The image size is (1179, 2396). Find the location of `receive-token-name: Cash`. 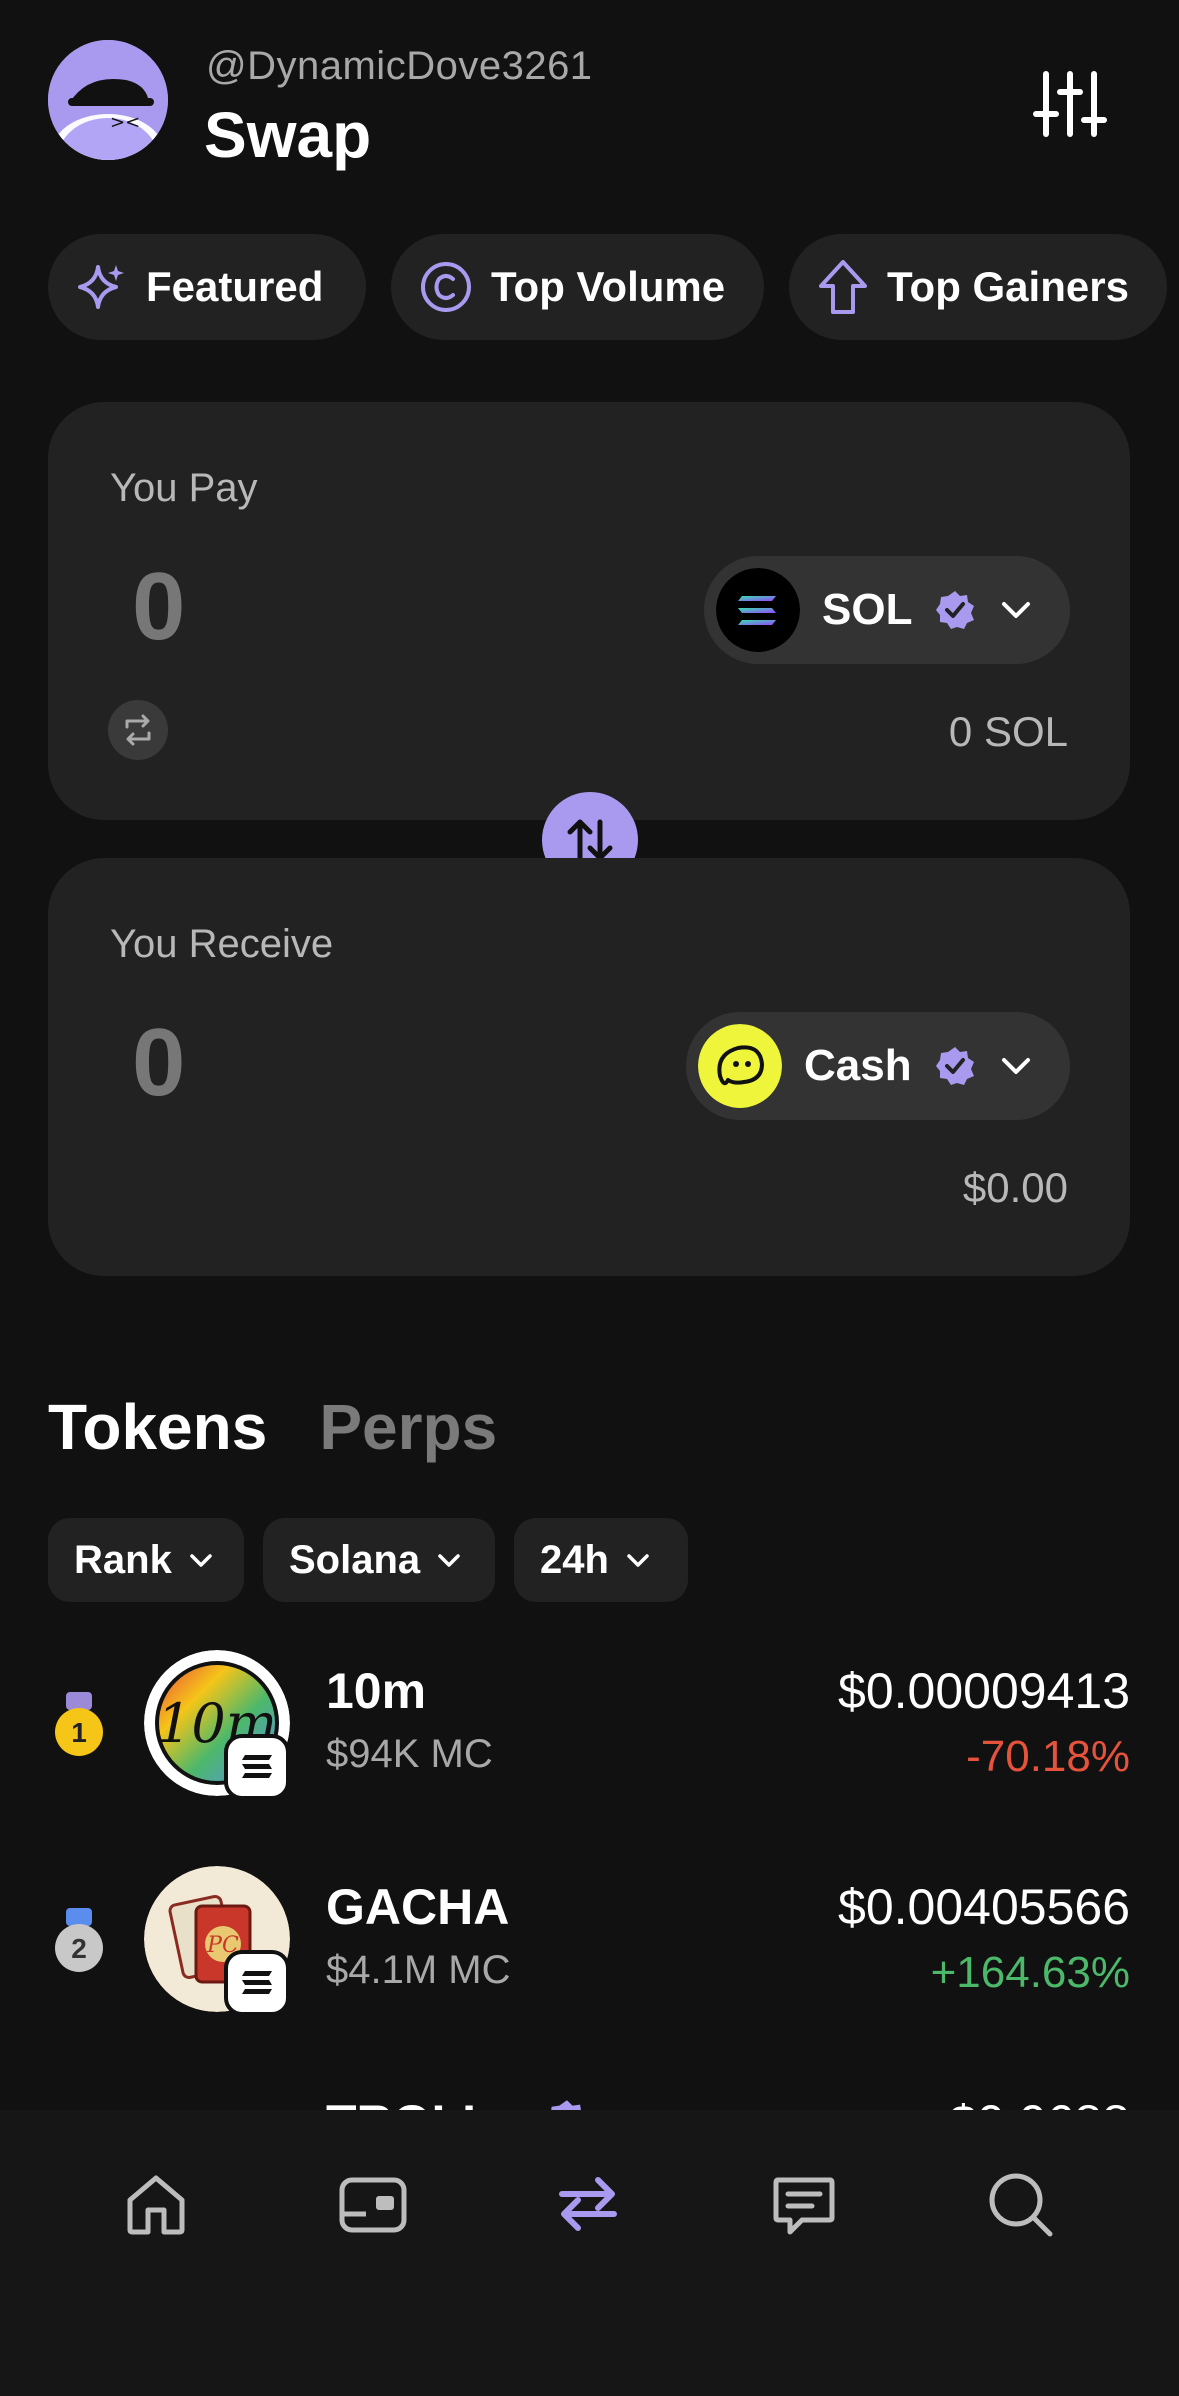

receive-token-name: Cash is located at coordinates (858, 1065).